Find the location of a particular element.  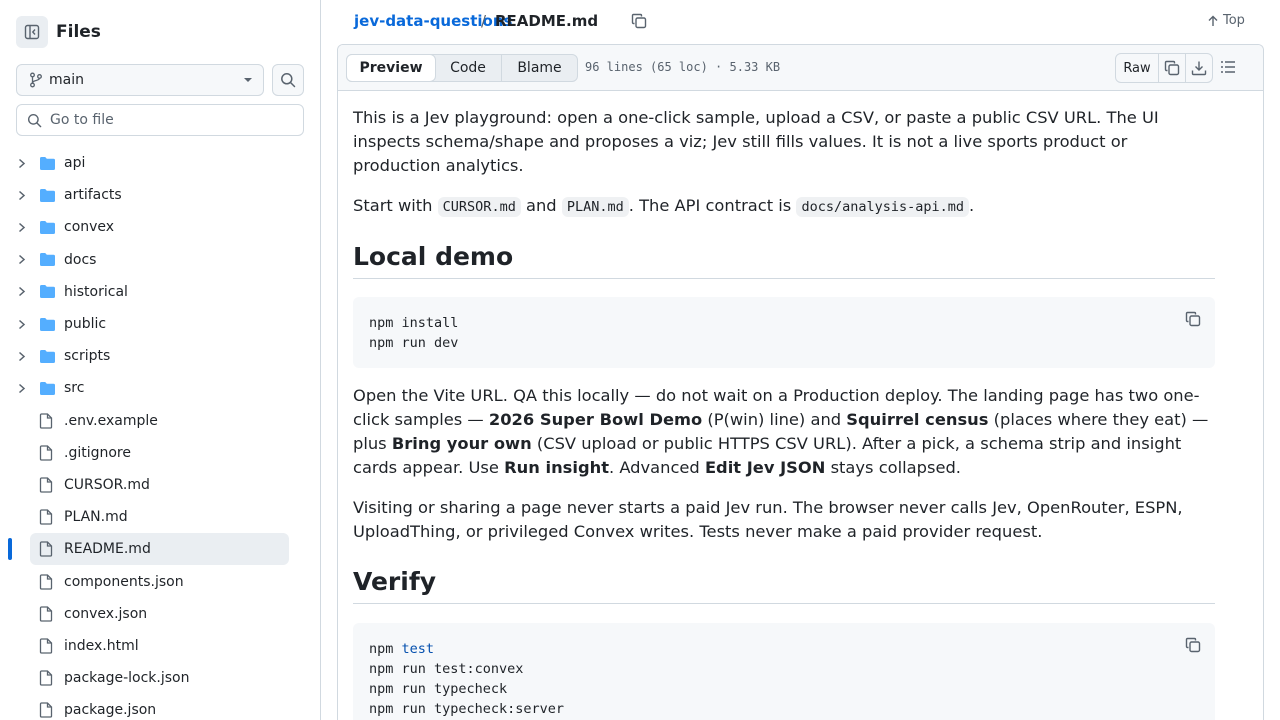

tree-item-label: convex is located at coordinates (89, 227).